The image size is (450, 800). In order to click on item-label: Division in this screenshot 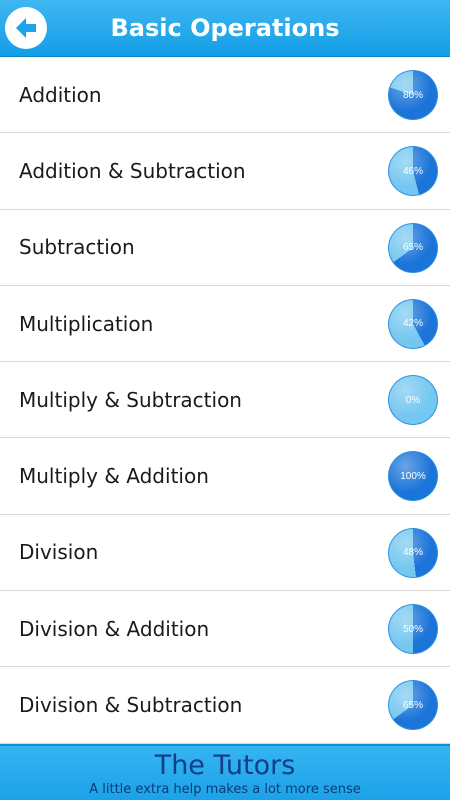, I will do `click(59, 552)`.